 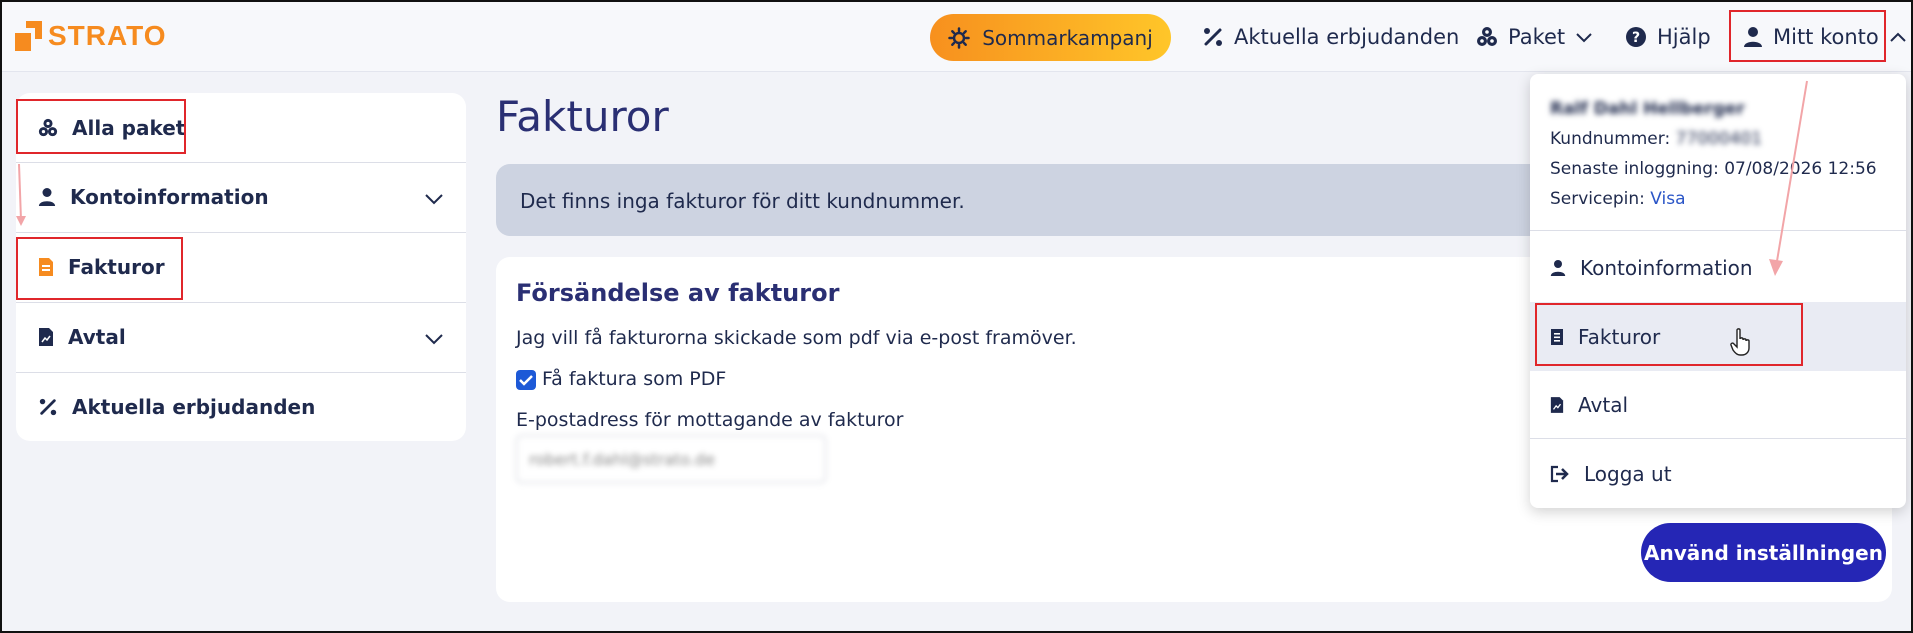 I want to click on customer-number-label: Kundnummer:, so click(x=1610, y=139).